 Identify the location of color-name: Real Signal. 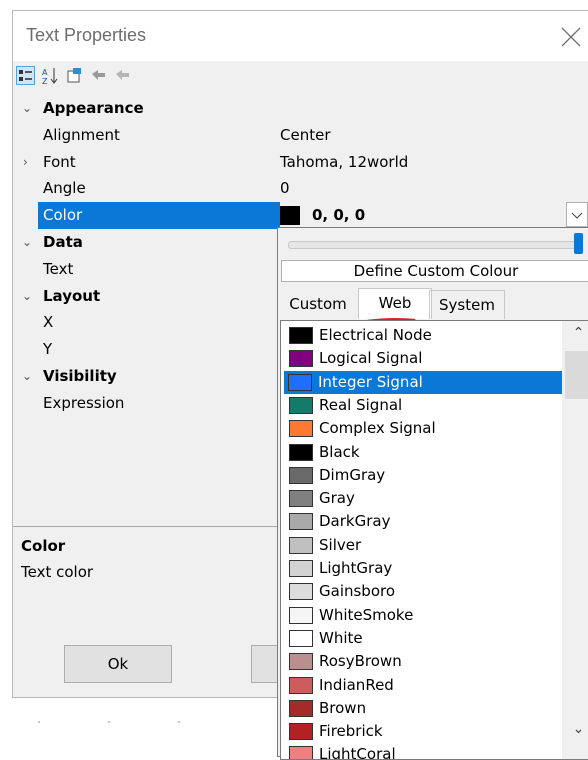
(361, 404).